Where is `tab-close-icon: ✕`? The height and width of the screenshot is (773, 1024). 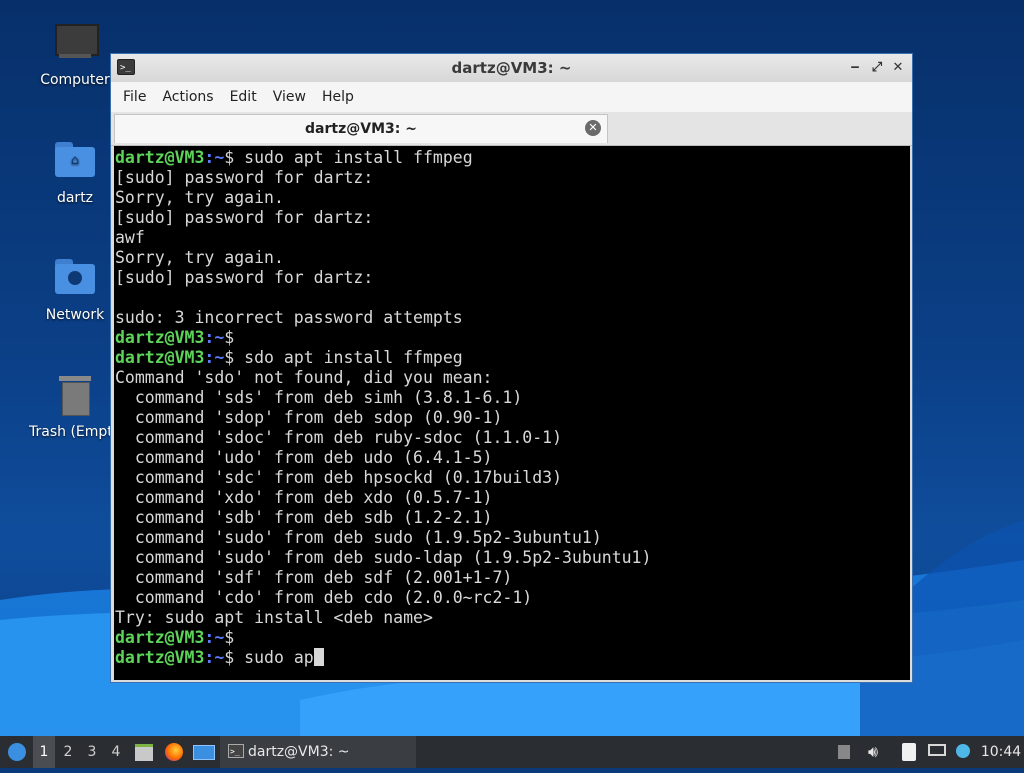 tab-close-icon: ✕ is located at coordinates (593, 128).